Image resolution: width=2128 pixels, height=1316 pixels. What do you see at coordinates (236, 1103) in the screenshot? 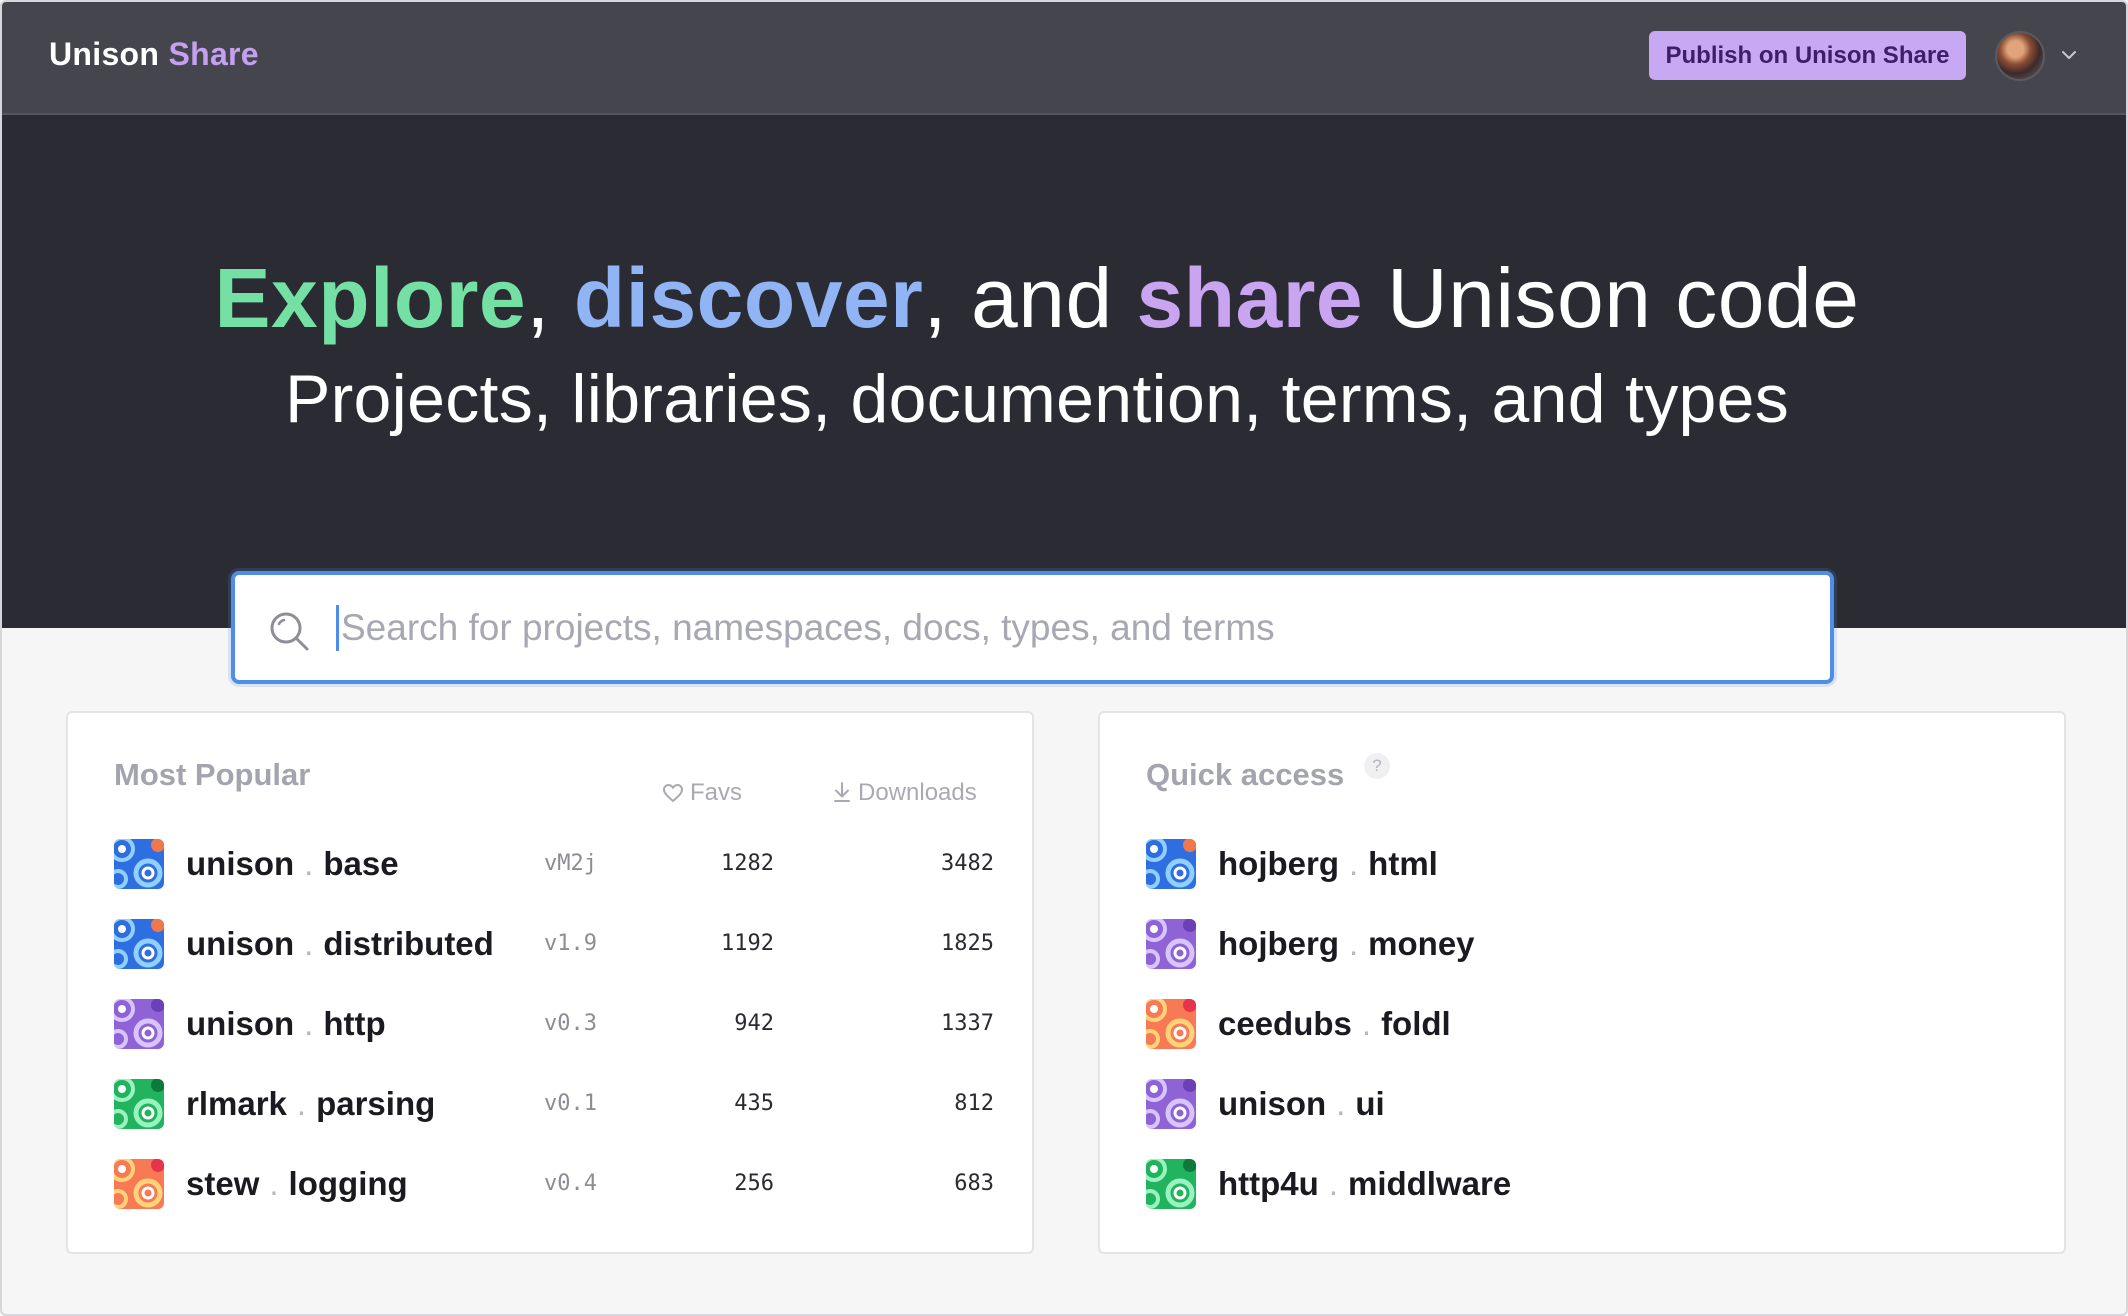
I see `project-owner: rlmark` at bounding box center [236, 1103].